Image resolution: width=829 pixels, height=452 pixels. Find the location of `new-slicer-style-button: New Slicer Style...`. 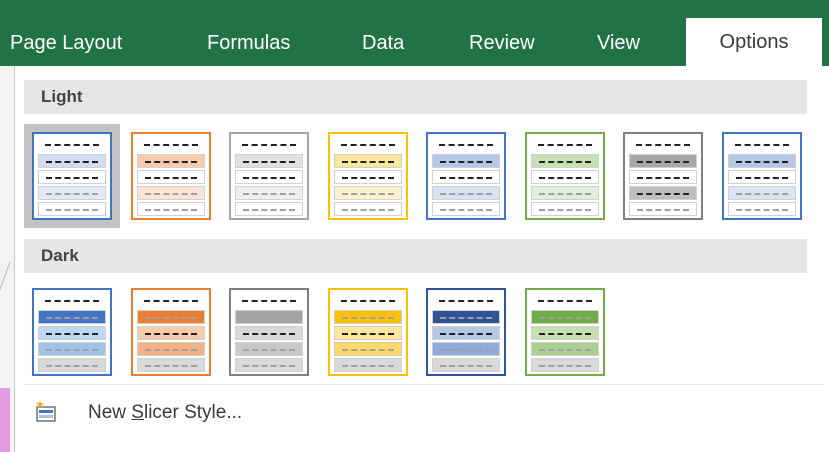

new-slicer-style-button: New Slicer Style... is located at coordinates (214, 413).